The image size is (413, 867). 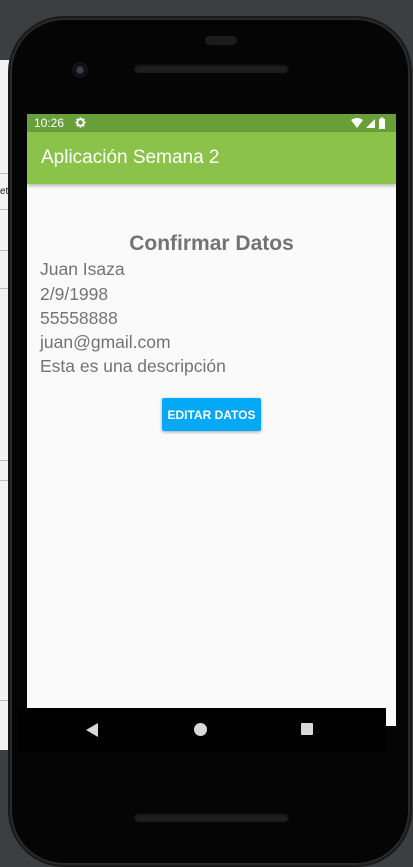 I want to click on email-value: juan@gmail.com, so click(x=105, y=342).